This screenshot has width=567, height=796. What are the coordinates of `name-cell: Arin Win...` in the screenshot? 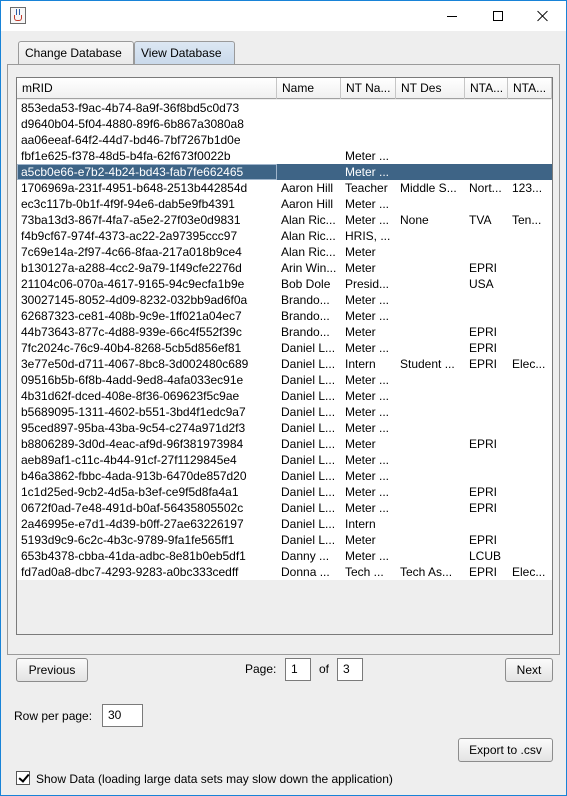 It's located at (309, 268).